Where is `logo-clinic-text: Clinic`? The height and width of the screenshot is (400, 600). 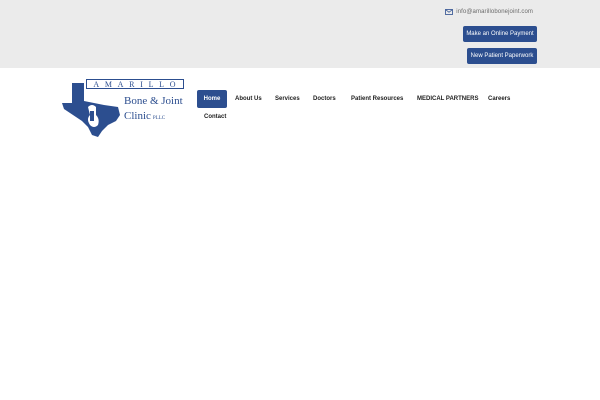
logo-clinic-text: Clinic is located at coordinates (137, 116).